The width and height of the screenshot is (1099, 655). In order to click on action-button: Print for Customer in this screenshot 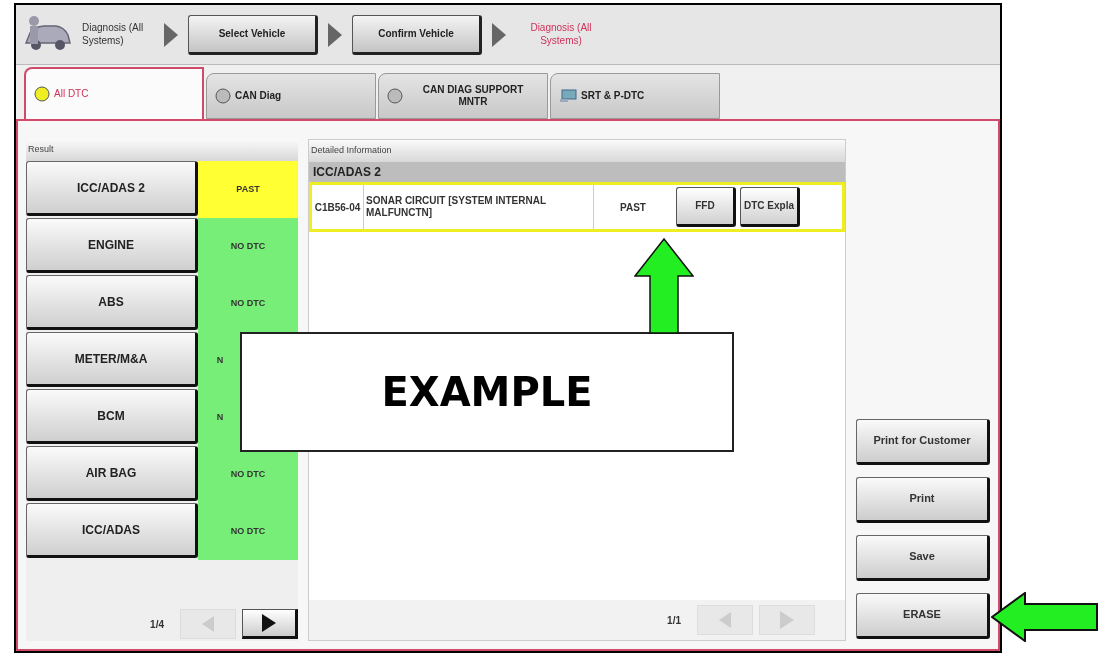, I will do `click(923, 442)`.